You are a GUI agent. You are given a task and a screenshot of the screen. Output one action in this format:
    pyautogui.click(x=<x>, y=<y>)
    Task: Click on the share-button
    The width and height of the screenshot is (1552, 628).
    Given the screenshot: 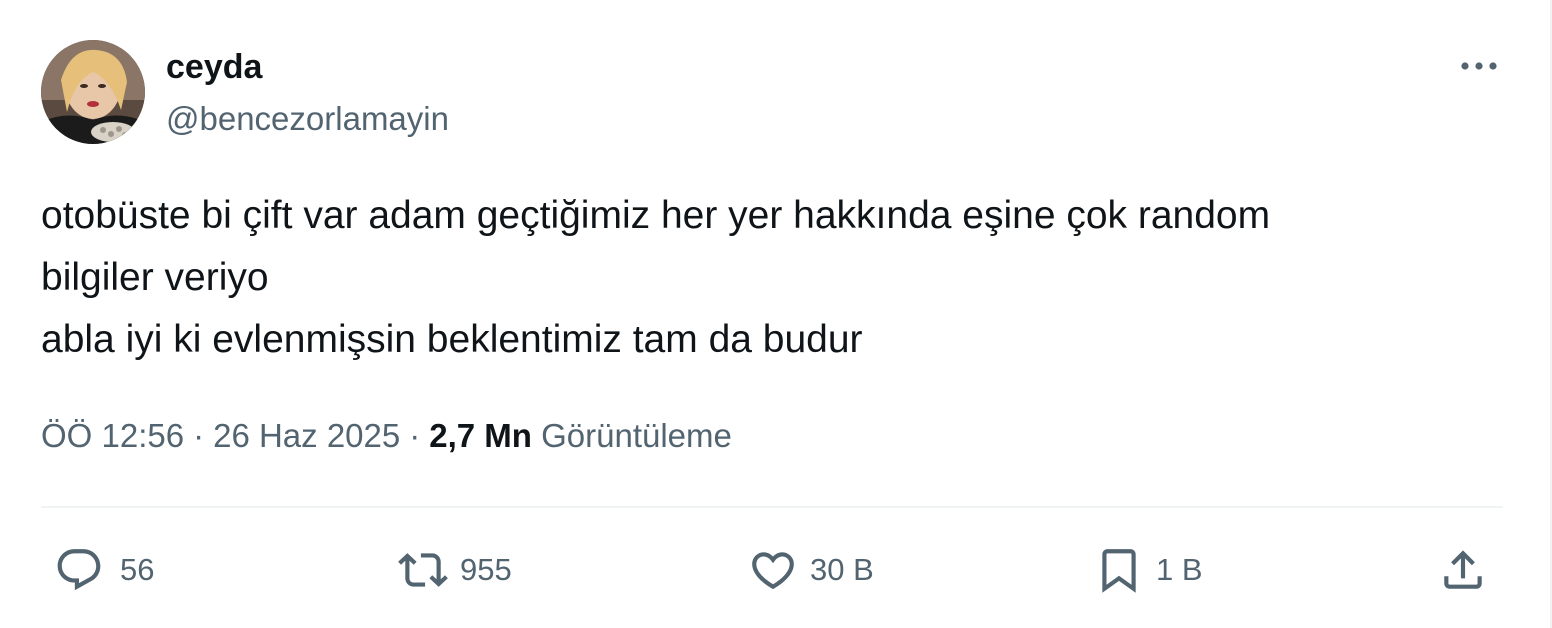 What is the action you would take?
    pyautogui.click(x=1463, y=570)
    